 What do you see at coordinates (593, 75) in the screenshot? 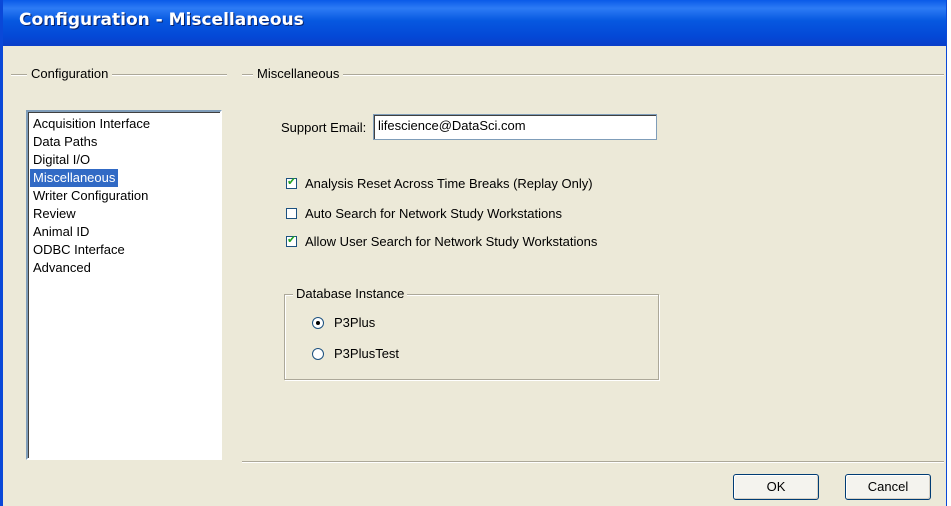
I see `miscellaneous-group-line` at bounding box center [593, 75].